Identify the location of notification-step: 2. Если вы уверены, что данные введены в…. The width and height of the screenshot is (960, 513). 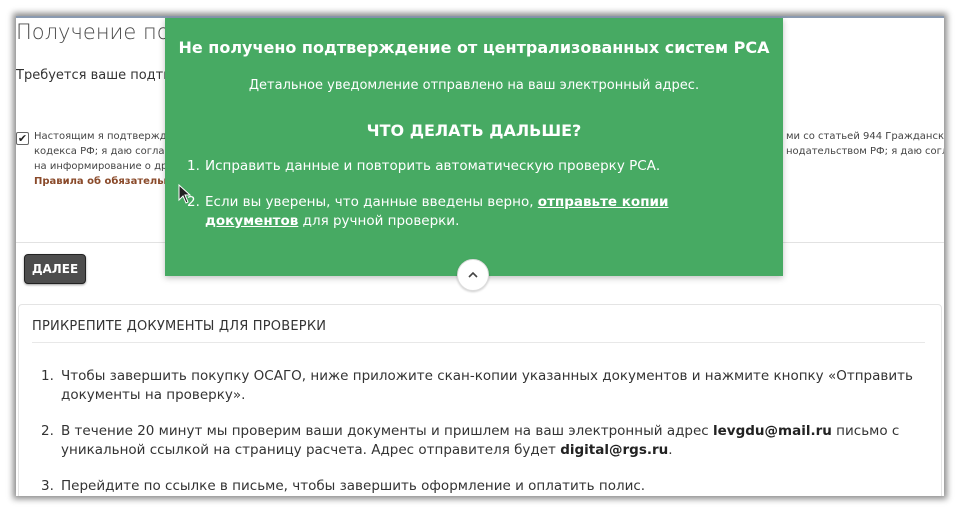
(472, 212).